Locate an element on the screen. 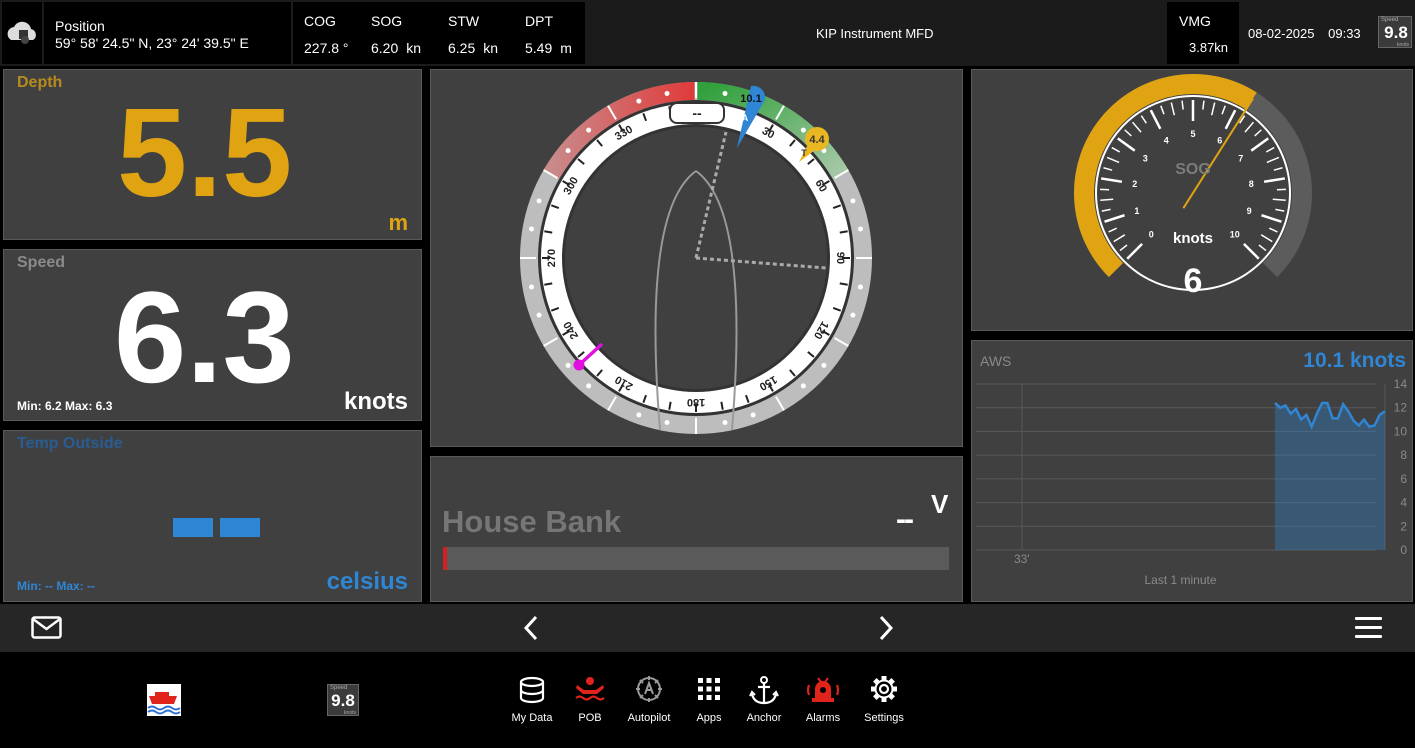 The width and height of the screenshot is (1415, 748). wind-compass: 306090120150180210240270300330 10.1A4.4T is located at coordinates (696, 258).